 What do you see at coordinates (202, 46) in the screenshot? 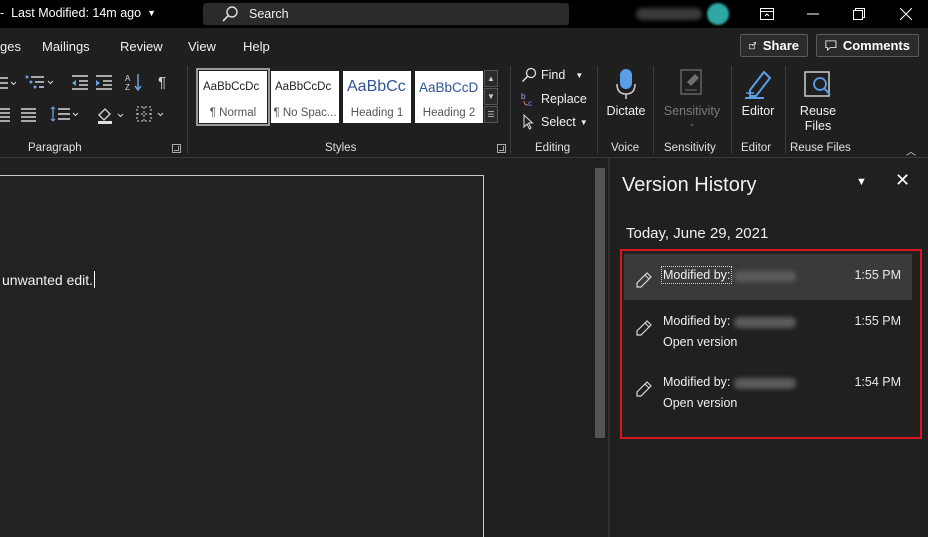
I see `tab-view: View` at bounding box center [202, 46].